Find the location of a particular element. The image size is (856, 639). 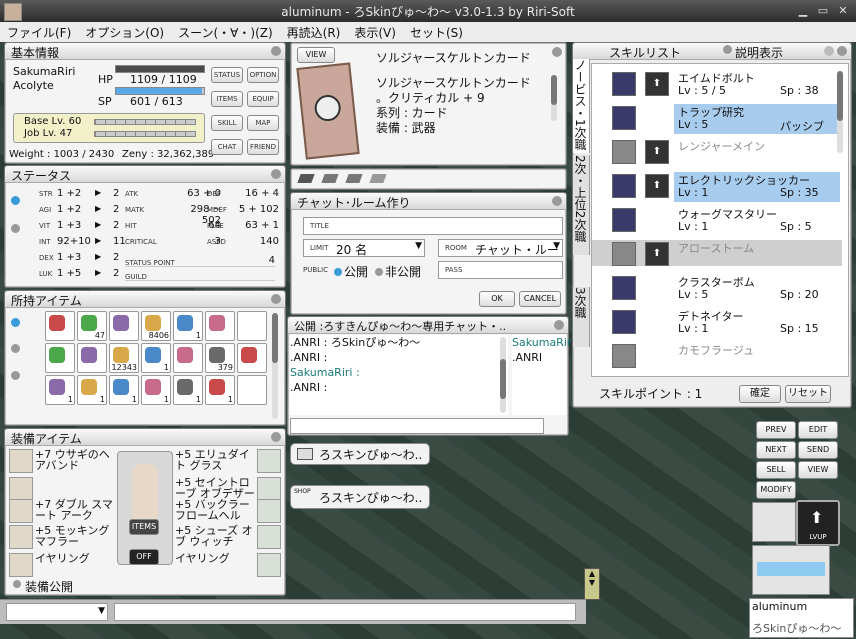

inventory-slot: 12343 is located at coordinates (124, 358).